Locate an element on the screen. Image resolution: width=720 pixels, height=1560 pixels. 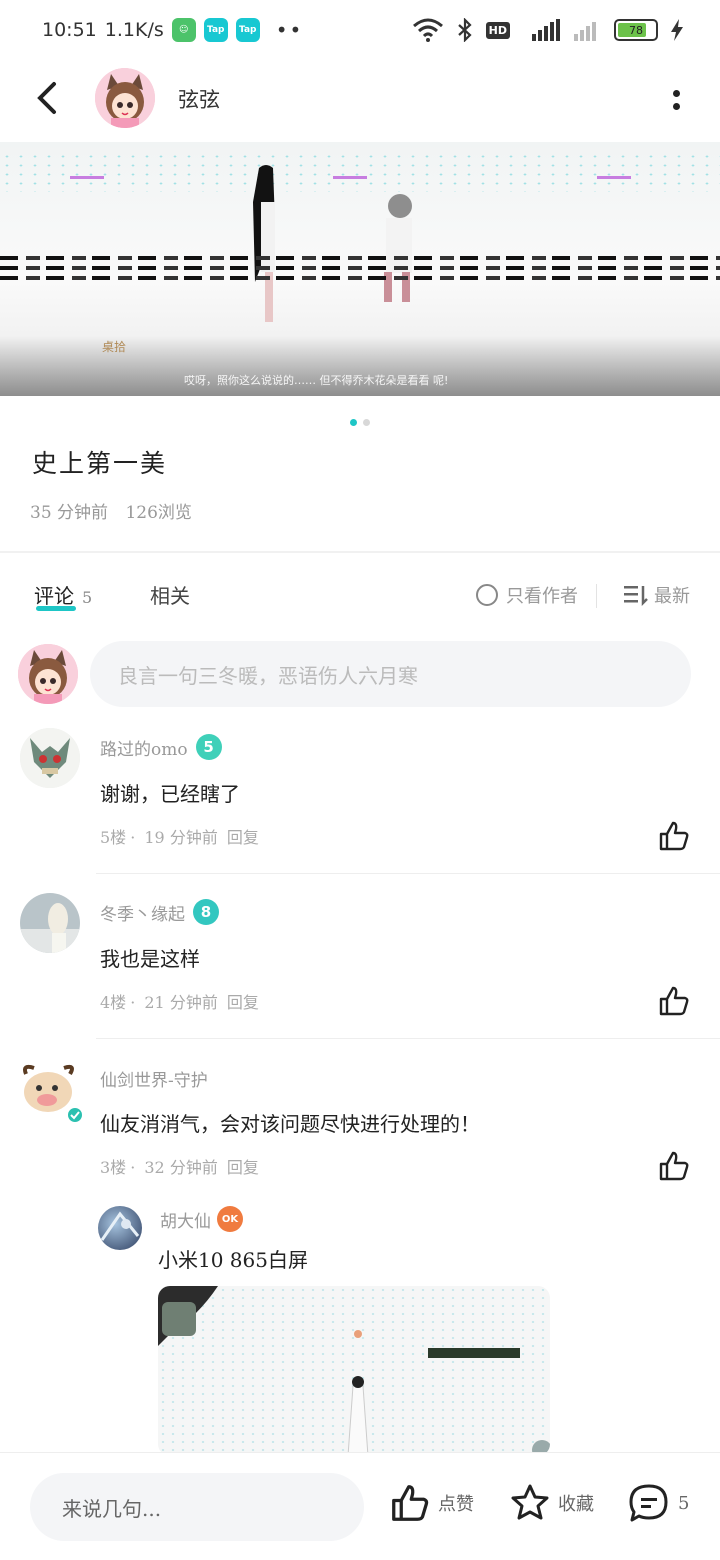
tab-related: 相关 is located at coordinates (170, 594).